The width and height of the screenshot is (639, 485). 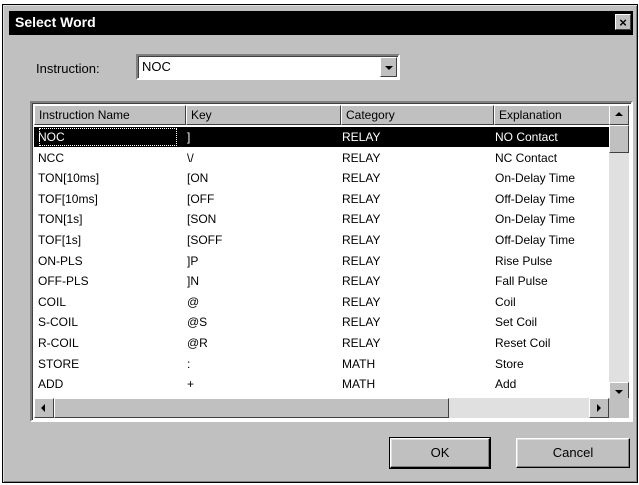 What do you see at coordinates (251, 408) in the screenshot?
I see `horizontal-scroll-thumb` at bounding box center [251, 408].